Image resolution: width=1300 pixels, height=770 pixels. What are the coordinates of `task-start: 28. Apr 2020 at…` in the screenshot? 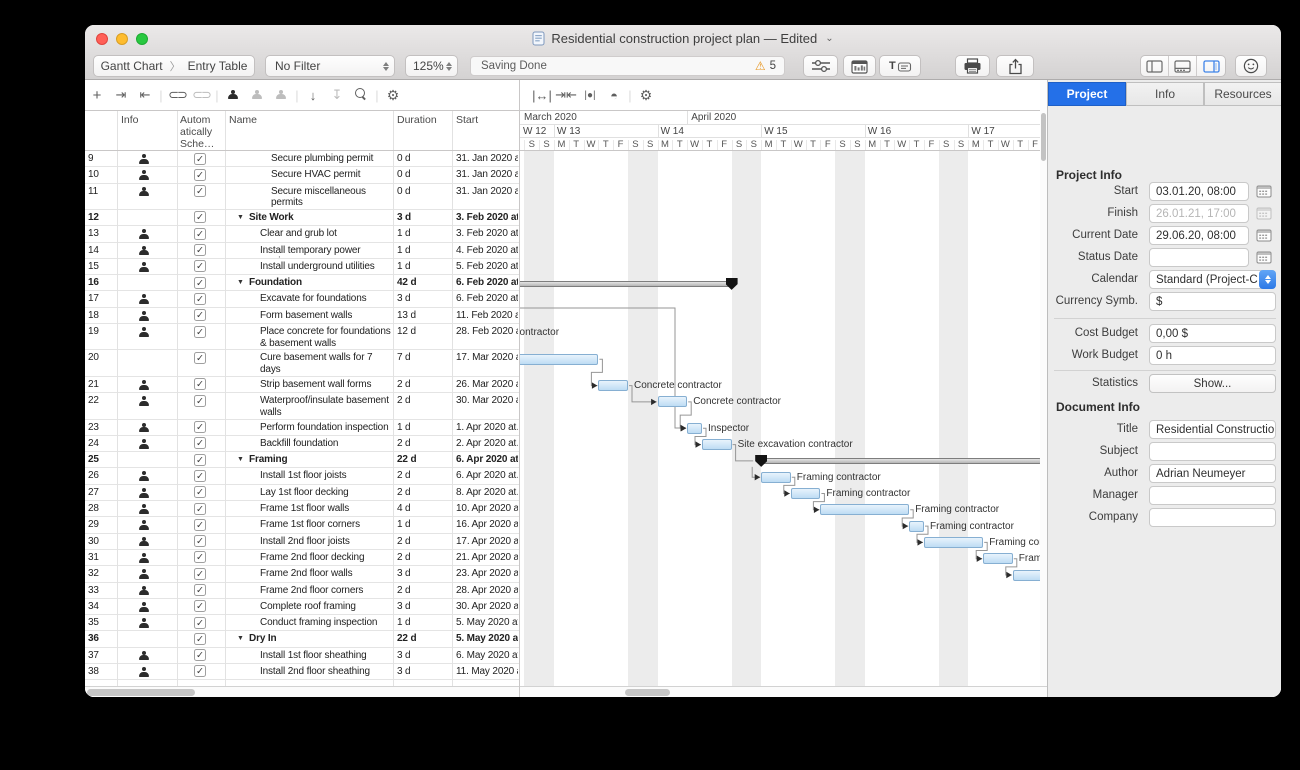 It's located at (487, 590).